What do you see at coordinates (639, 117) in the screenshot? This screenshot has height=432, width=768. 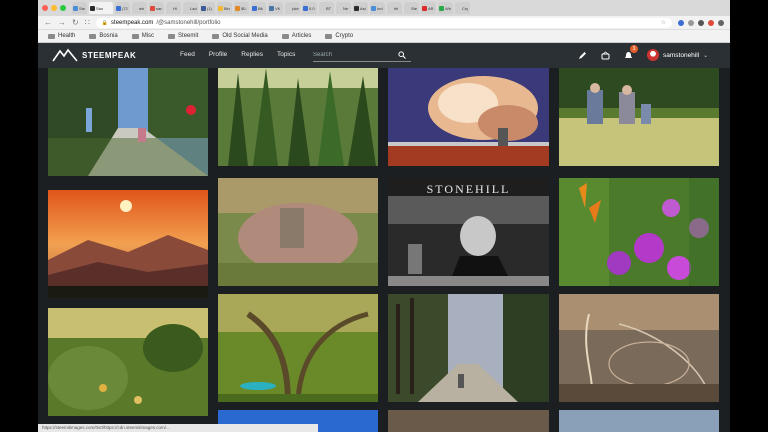 I see `photo-tile-family-meadow` at bounding box center [639, 117].